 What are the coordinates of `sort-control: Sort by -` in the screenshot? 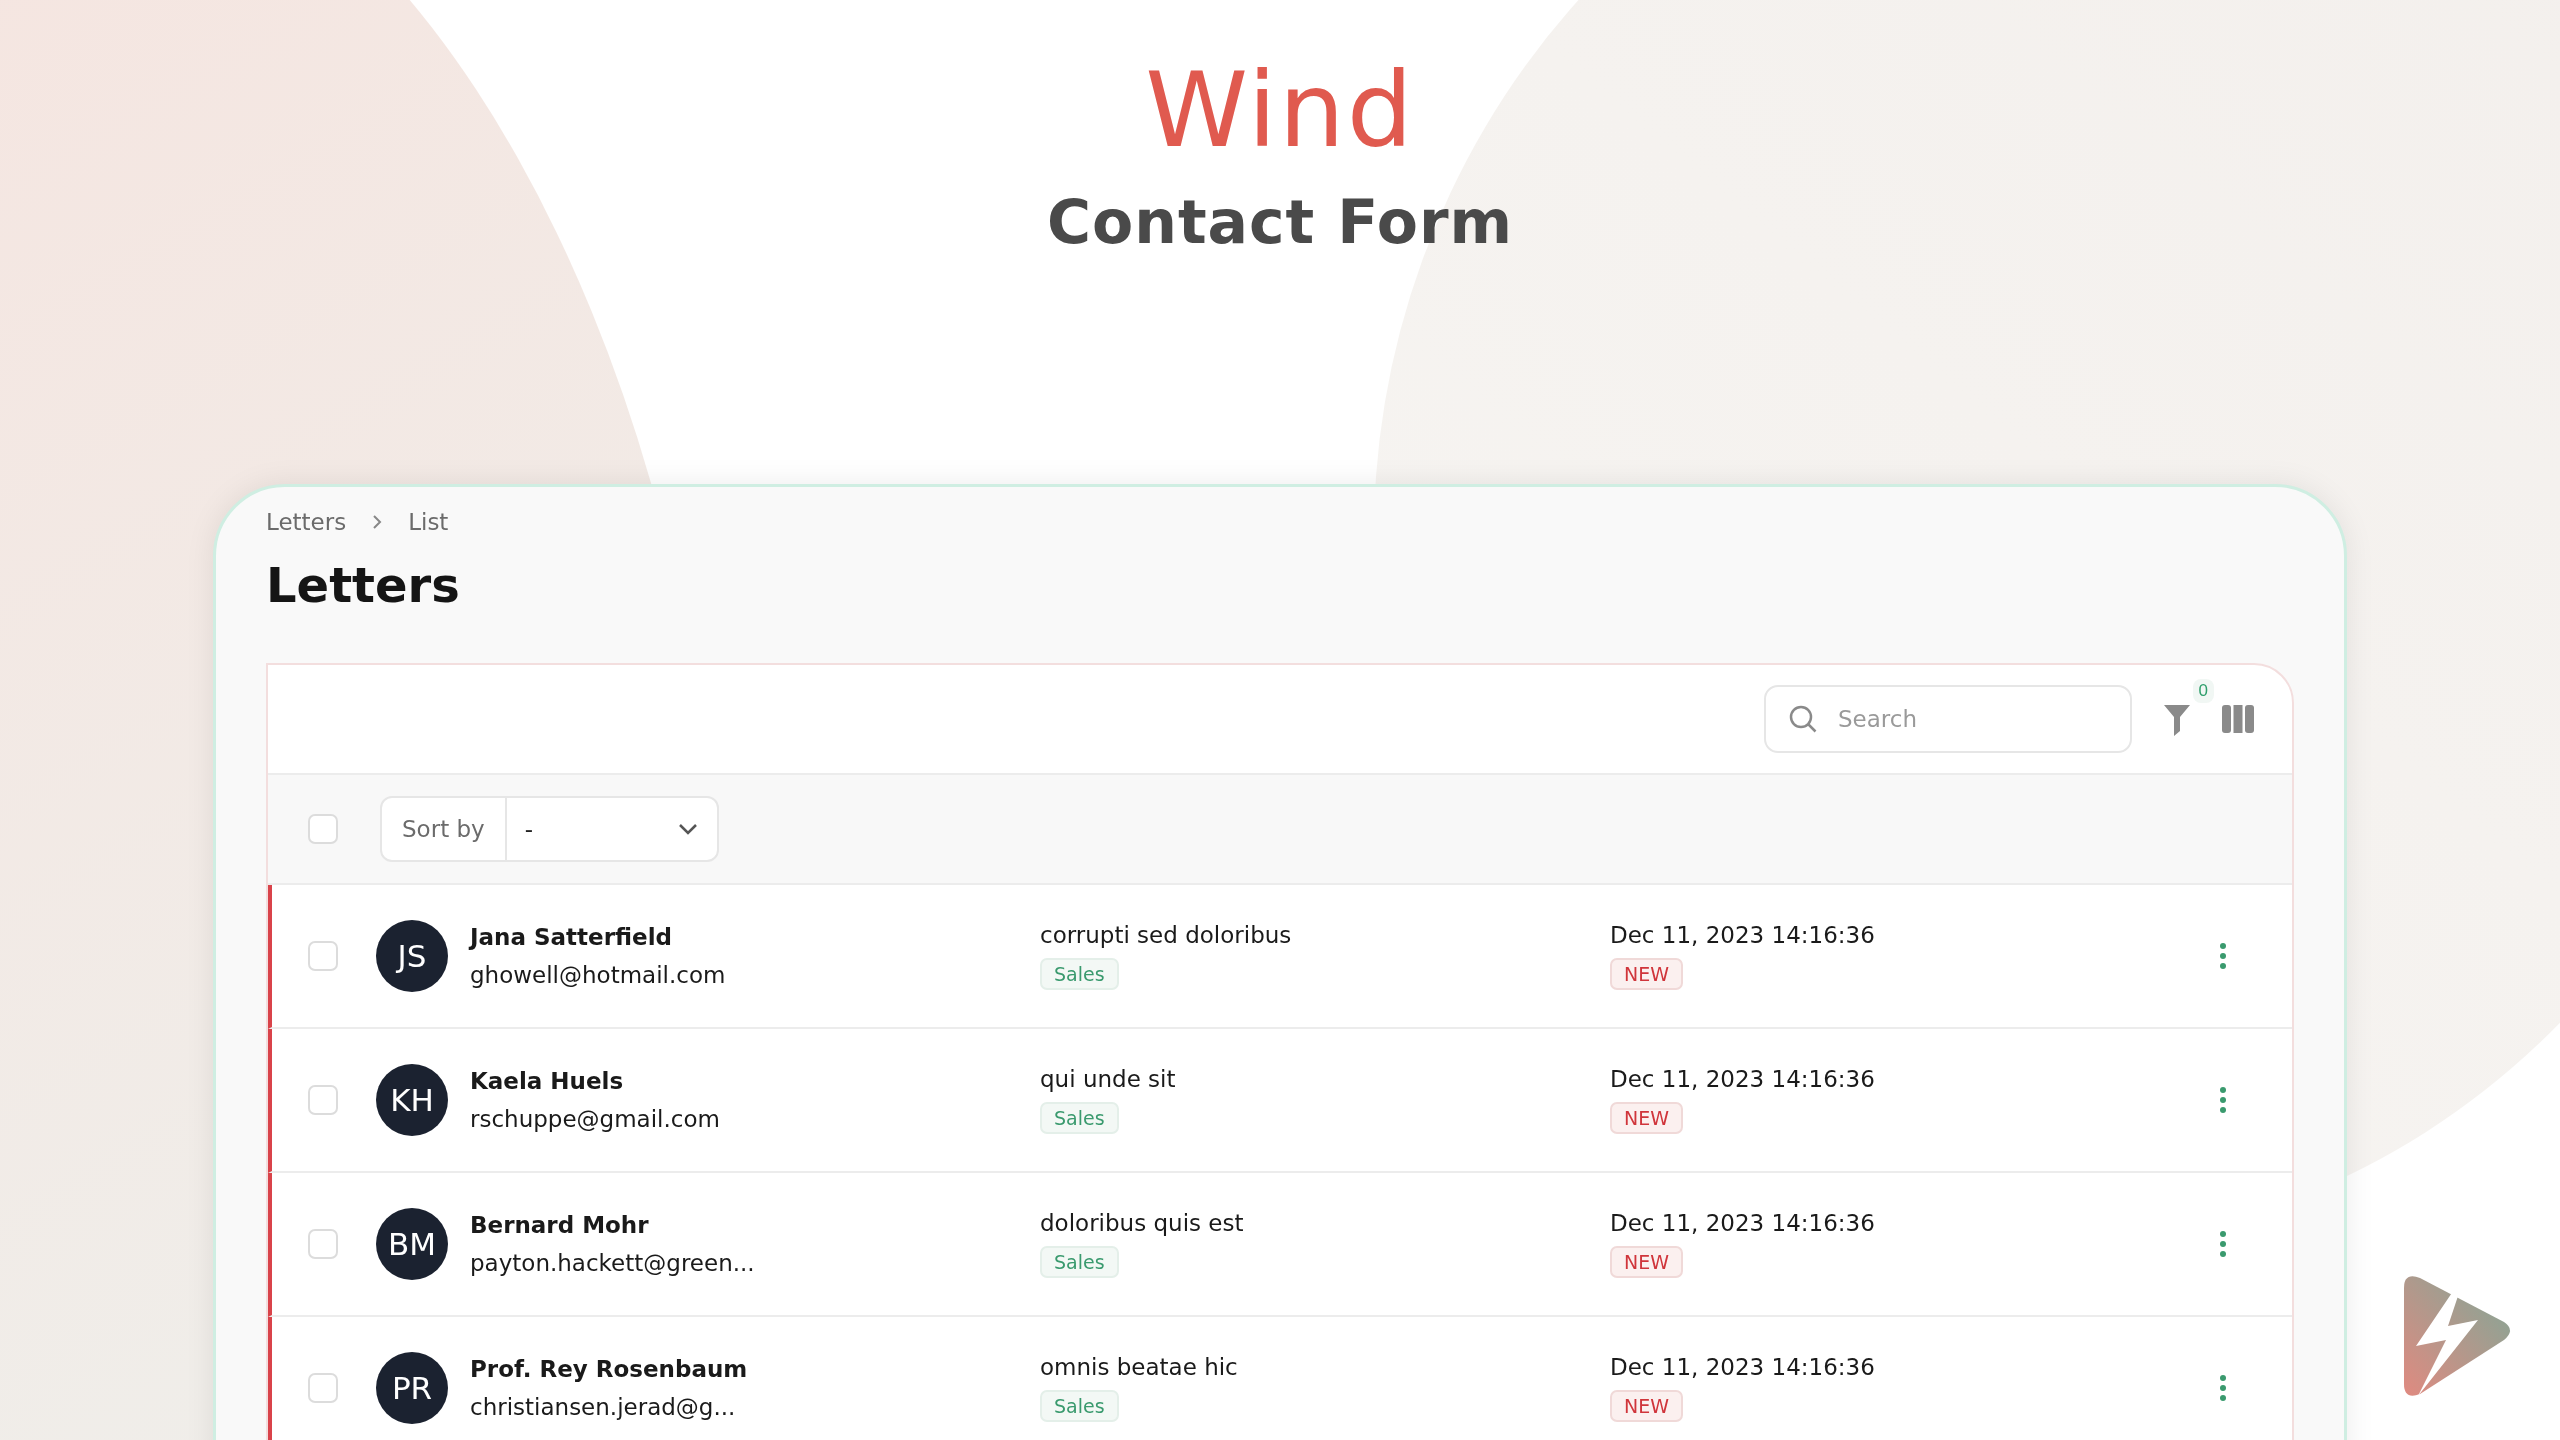 It's located at (549, 829).